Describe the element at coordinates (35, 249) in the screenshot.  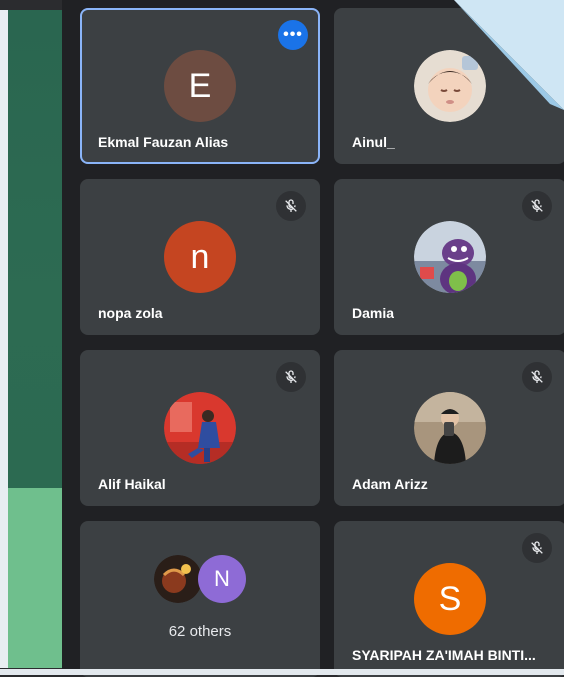
I see `shared-content-preview` at that location.